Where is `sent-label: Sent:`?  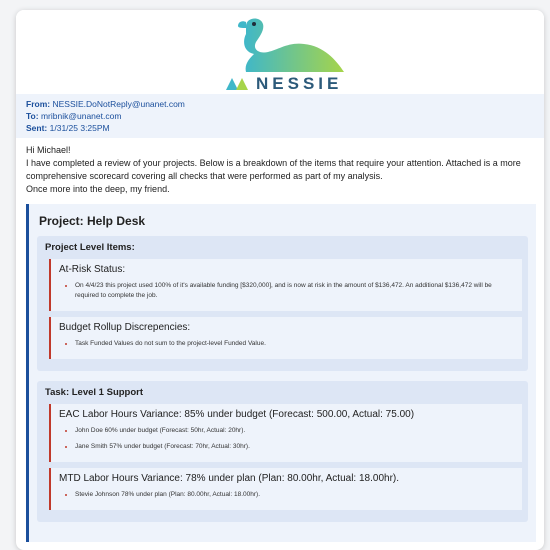 sent-label: Sent: is located at coordinates (37, 128).